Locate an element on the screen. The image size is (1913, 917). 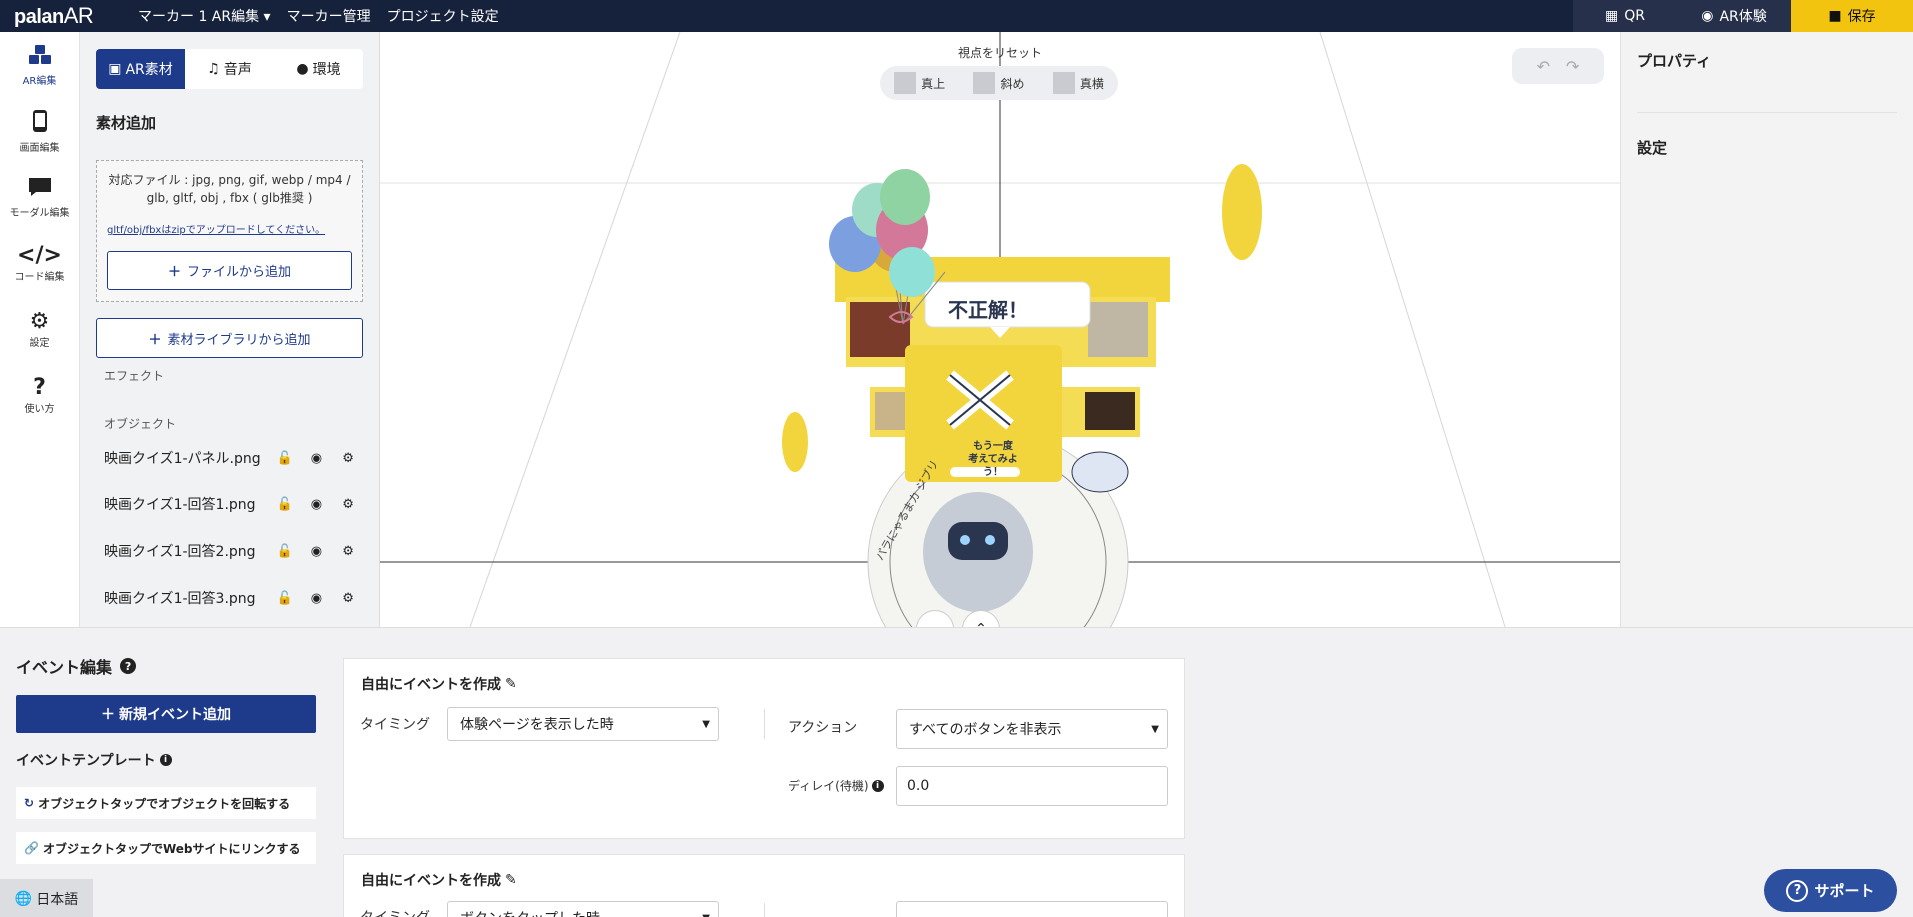
object-row: 映画クイズ1-パネル.png 🔓 ◉ ⚙ is located at coordinates (234, 458).